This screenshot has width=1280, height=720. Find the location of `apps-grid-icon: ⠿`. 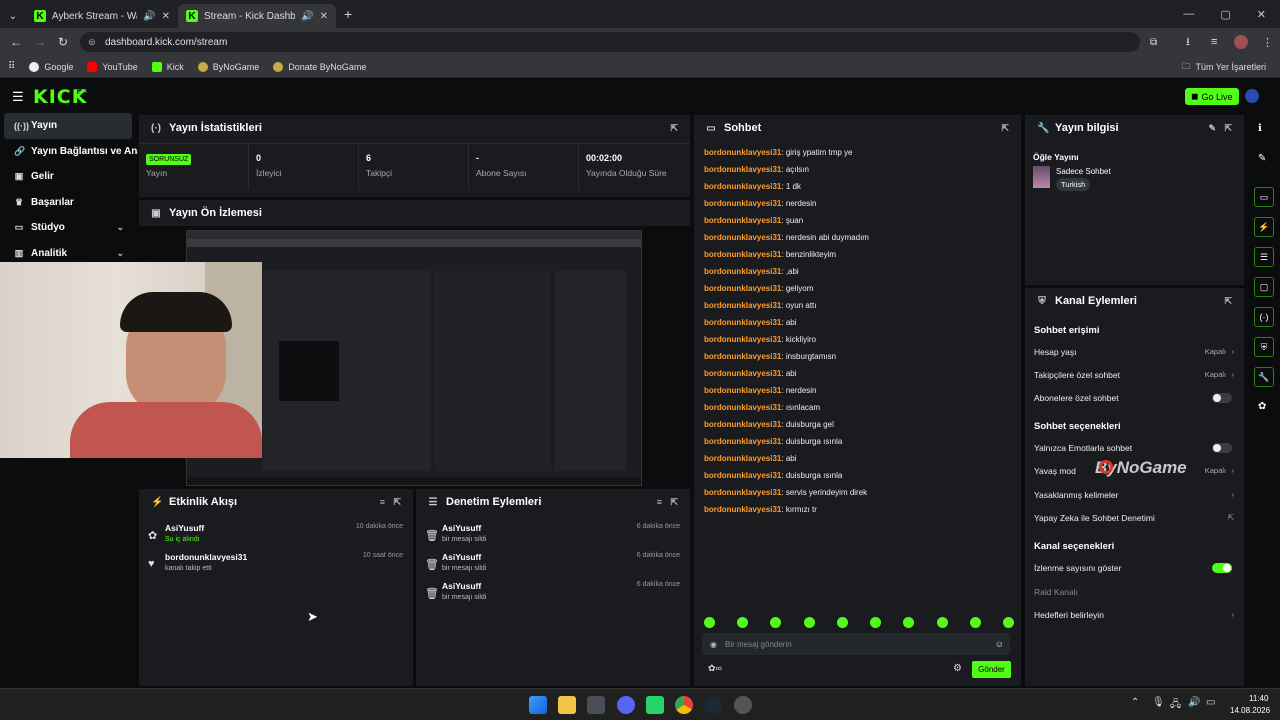

apps-grid-icon: ⠿ is located at coordinates (11, 66).